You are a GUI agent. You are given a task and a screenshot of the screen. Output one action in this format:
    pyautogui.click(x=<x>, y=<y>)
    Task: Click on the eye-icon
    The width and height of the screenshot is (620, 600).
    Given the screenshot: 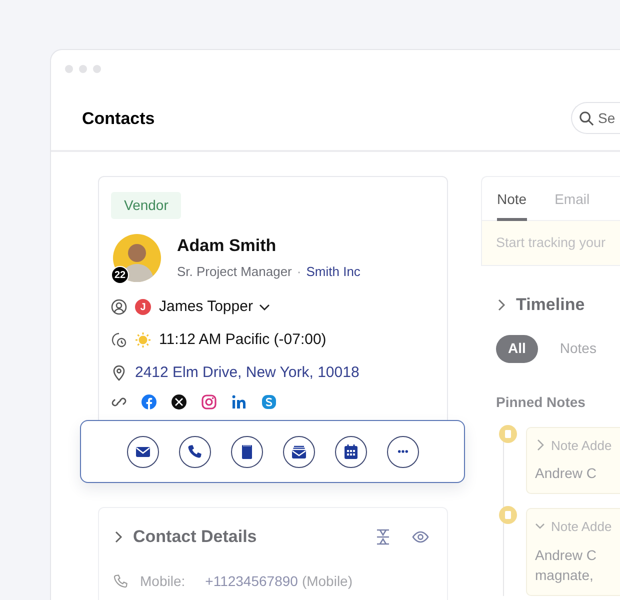 What is the action you would take?
    pyautogui.click(x=420, y=536)
    